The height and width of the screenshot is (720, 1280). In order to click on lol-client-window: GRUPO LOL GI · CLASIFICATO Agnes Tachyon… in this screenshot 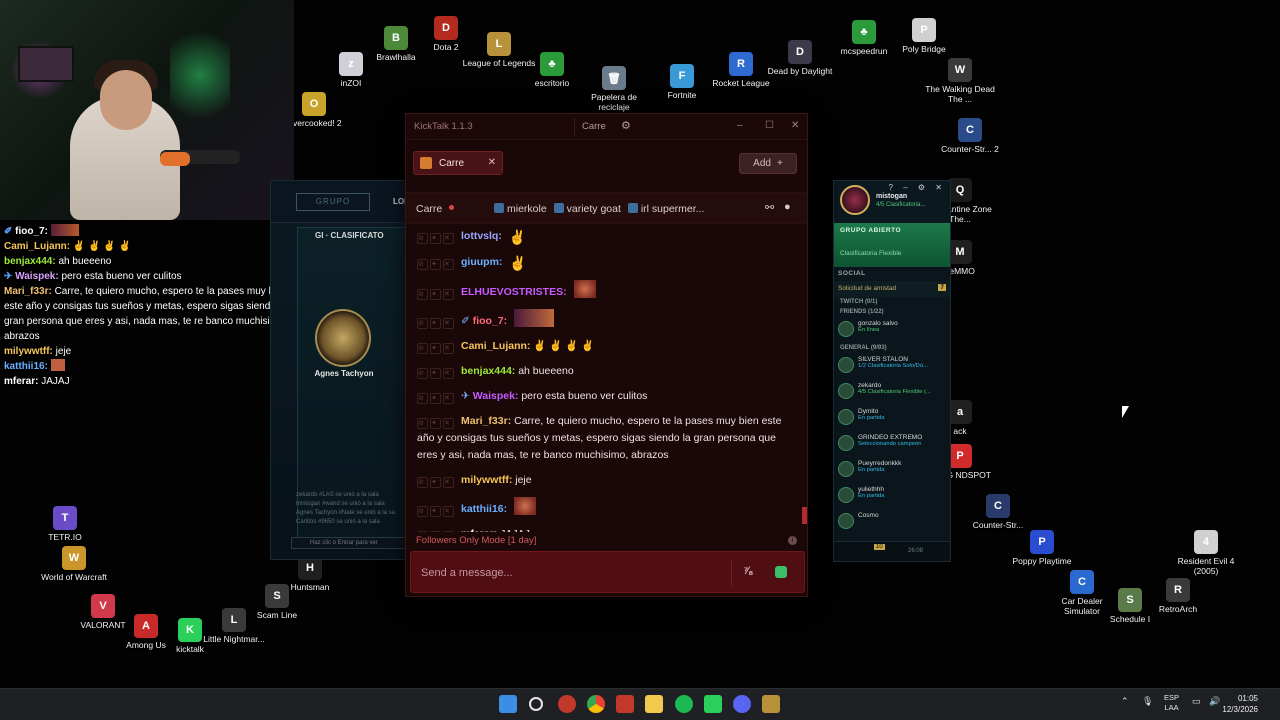, I will do `click(341, 370)`.